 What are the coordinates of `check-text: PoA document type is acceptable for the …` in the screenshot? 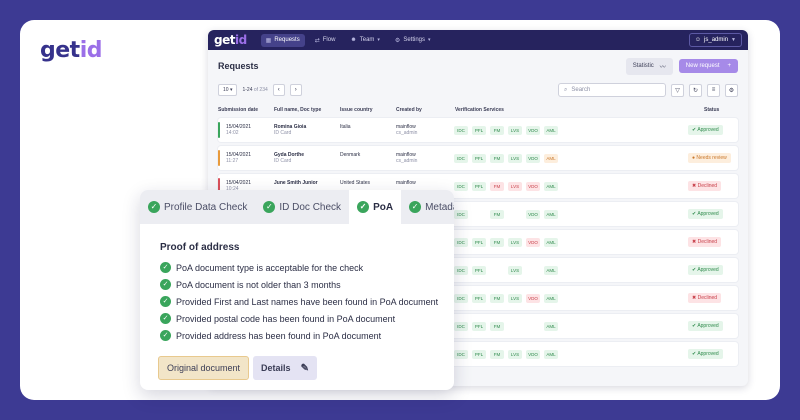 It's located at (270, 267).